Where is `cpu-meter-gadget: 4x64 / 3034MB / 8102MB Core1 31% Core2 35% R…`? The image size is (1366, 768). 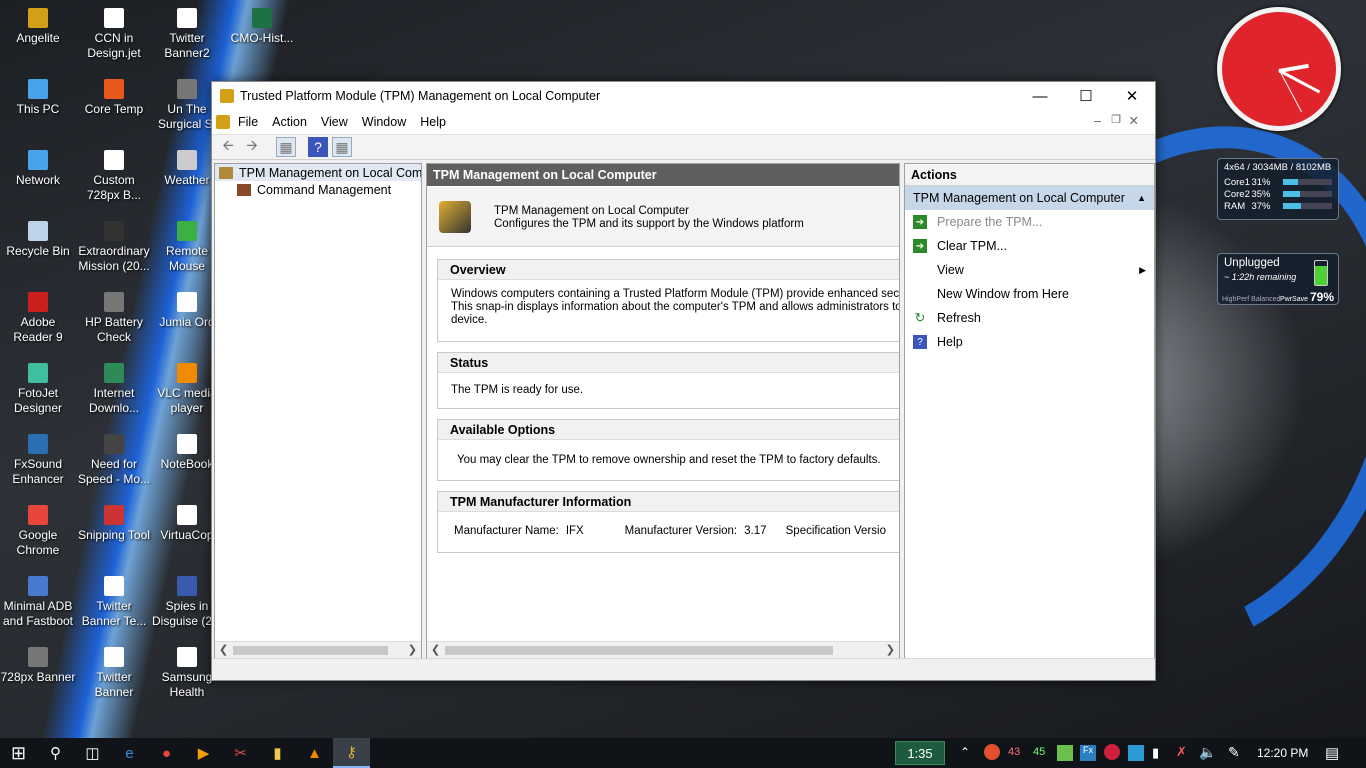 cpu-meter-gadget: 4x64 / 3034MB / 8102MB Core1 31% Core2 35% R… is located at coordinates (1278, 189).